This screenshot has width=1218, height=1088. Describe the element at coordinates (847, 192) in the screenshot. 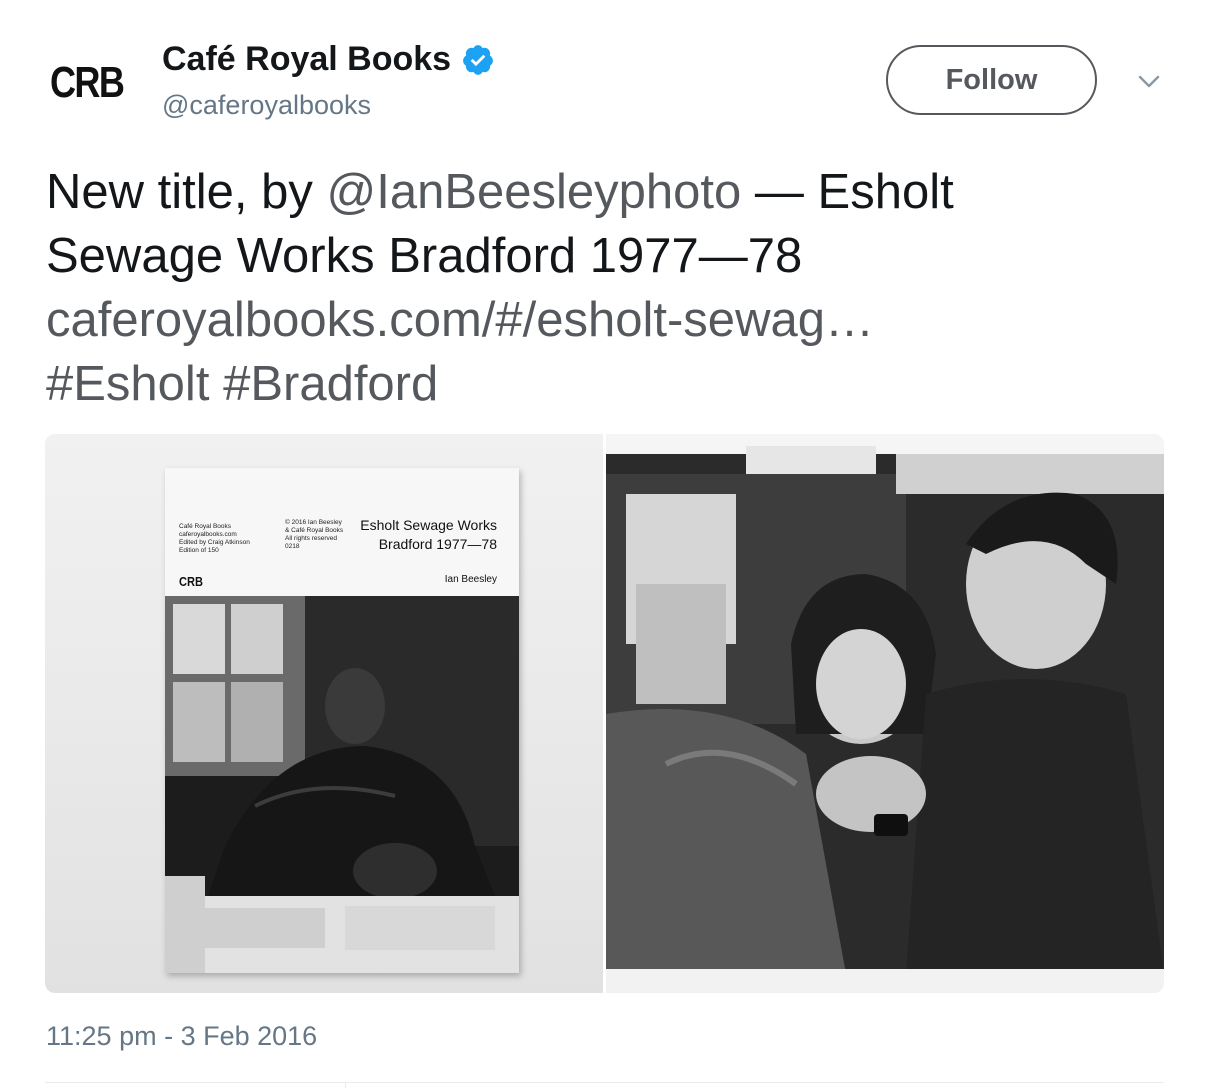

I see `tweet-text-mid: — Esholt` at that location.